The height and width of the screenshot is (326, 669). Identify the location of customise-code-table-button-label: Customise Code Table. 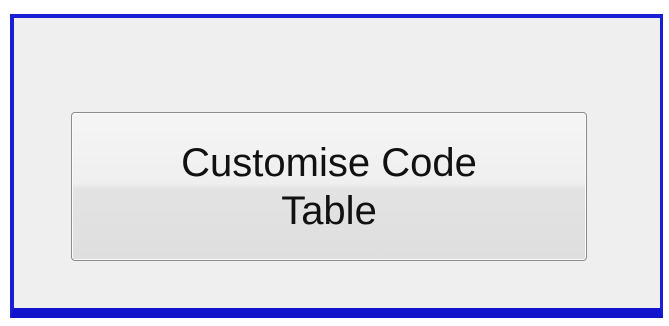
(329, 186).